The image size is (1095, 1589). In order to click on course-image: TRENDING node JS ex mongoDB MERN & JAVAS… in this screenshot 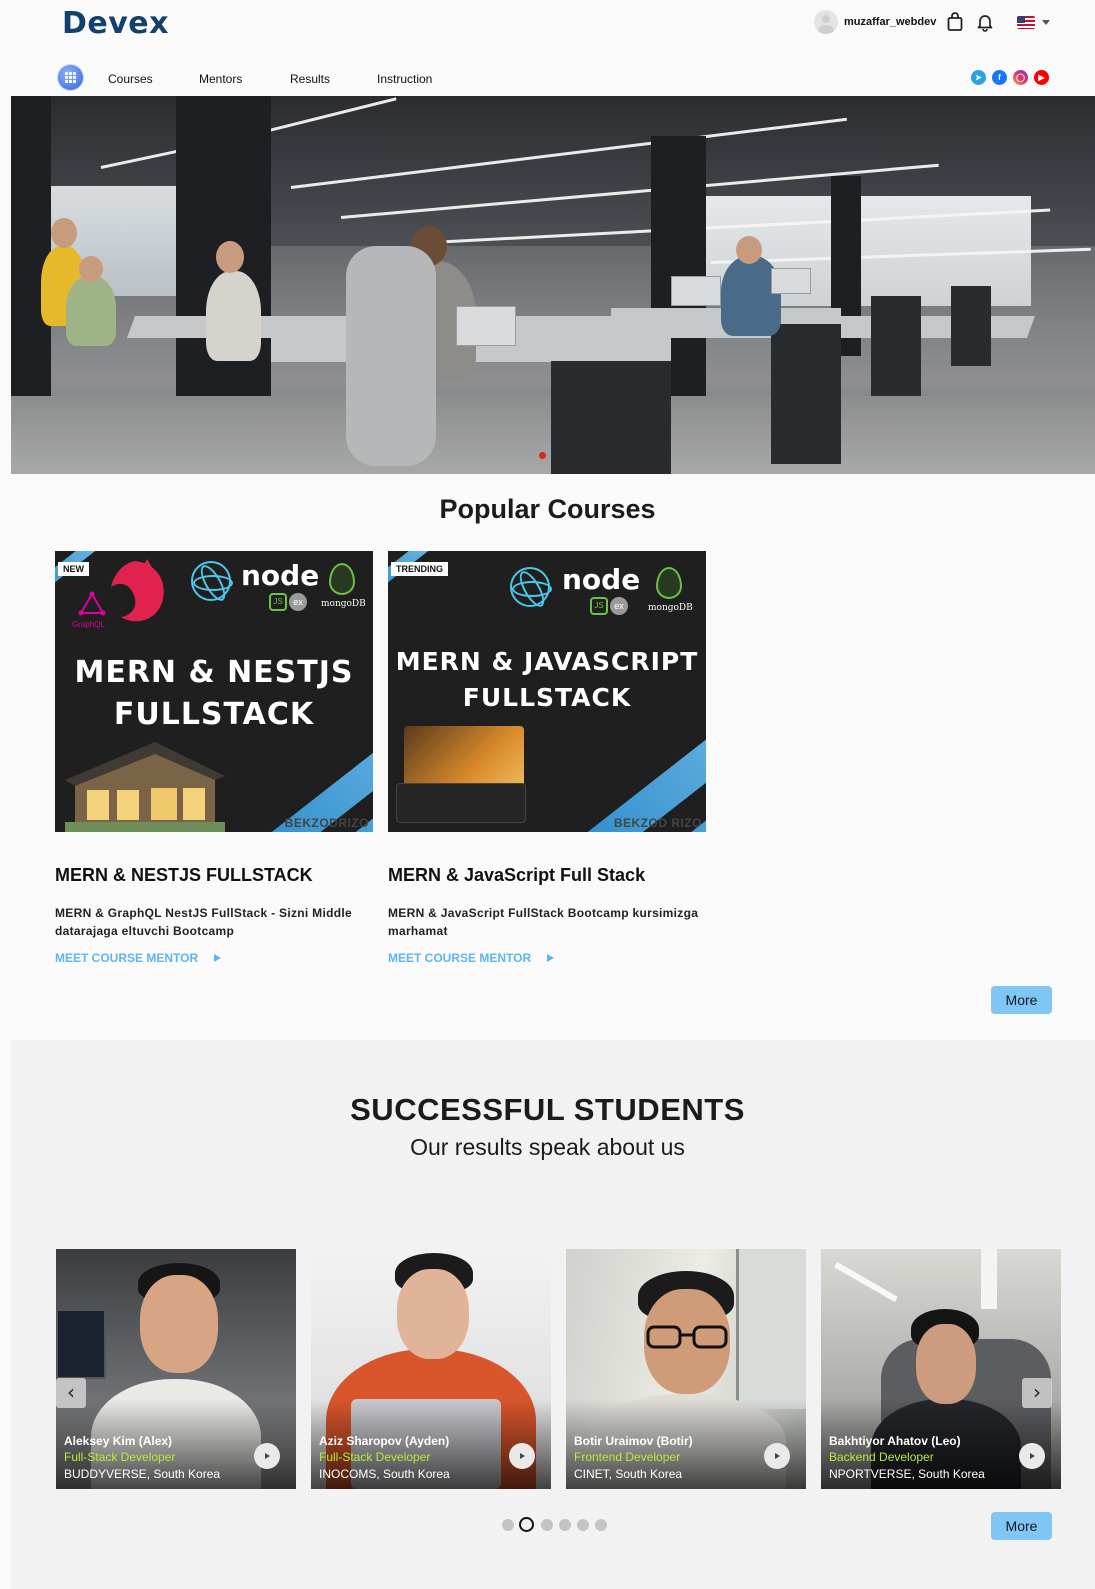, I will do `click(547, 691)`.